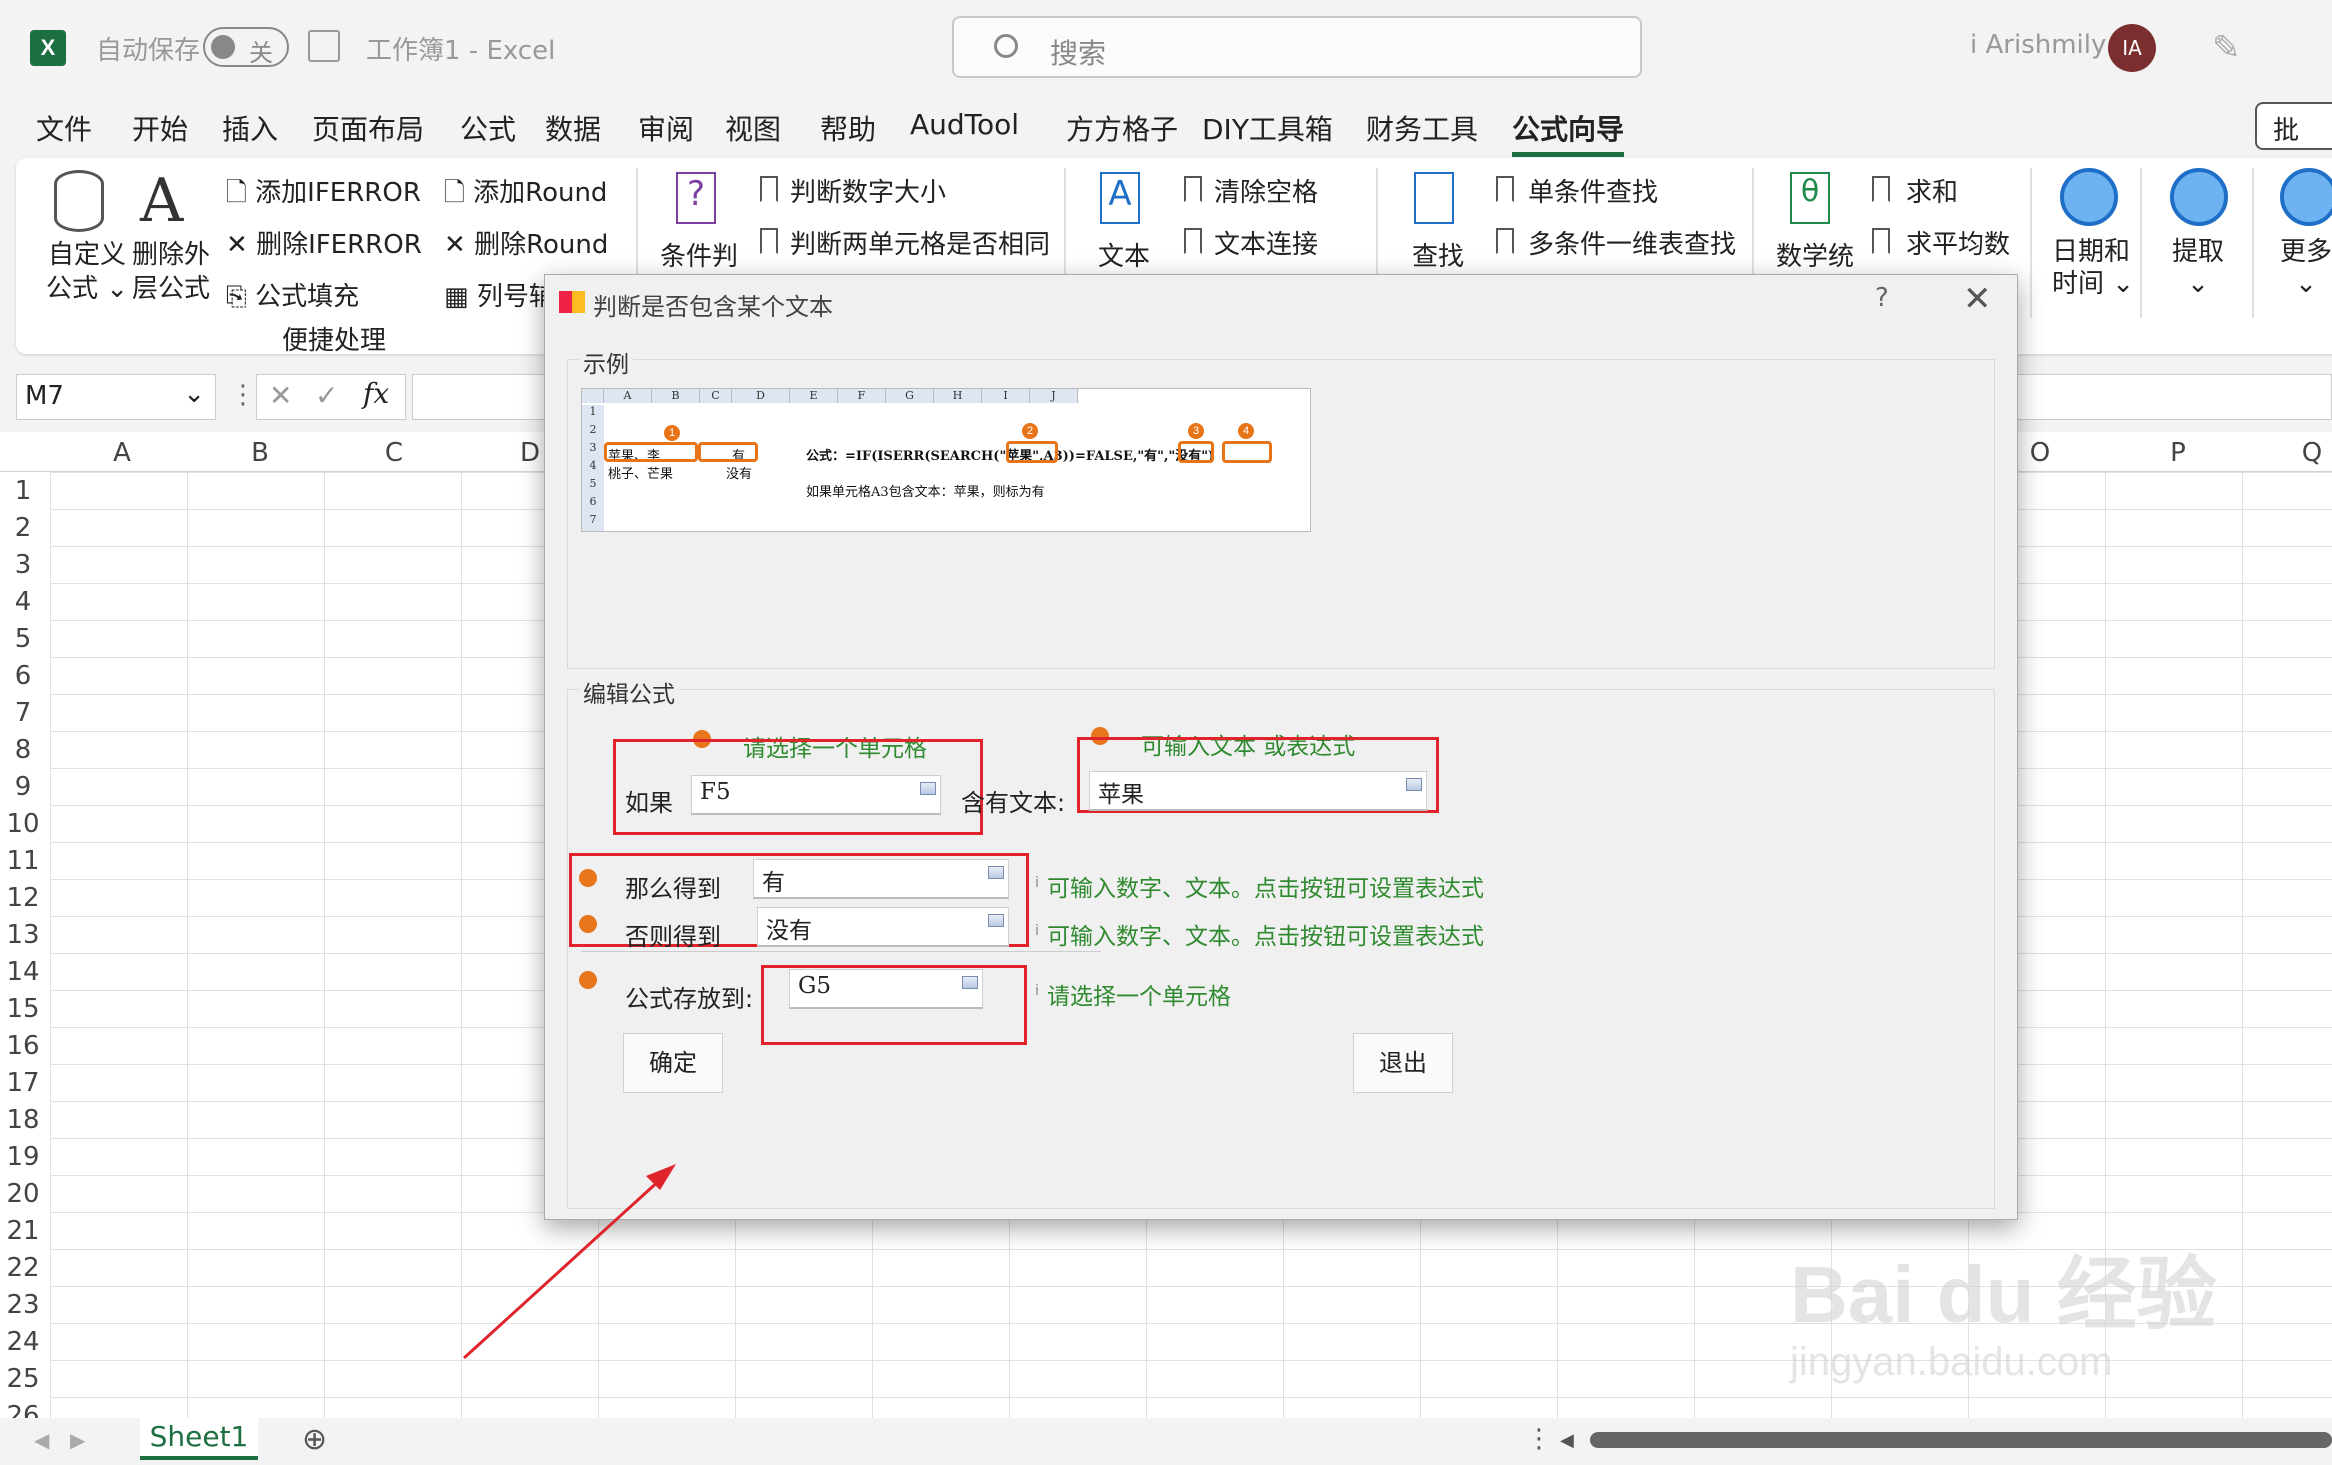 The width and height of the screenshot is (2332, 1465). Describe the element at coordinates (314, 1439) in the screenshot. I see `add-sheet-icon: ⊕` at that location.